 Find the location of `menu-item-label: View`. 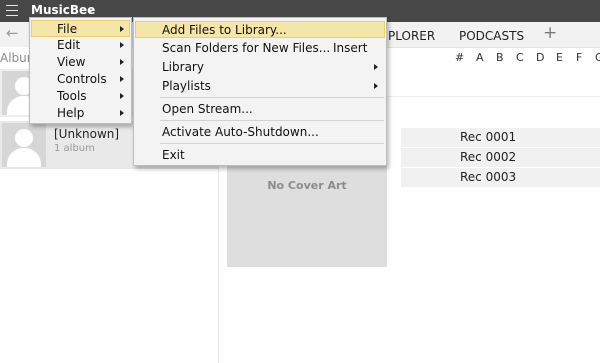

menu-item-label: View is located at coordinates (71, 62).